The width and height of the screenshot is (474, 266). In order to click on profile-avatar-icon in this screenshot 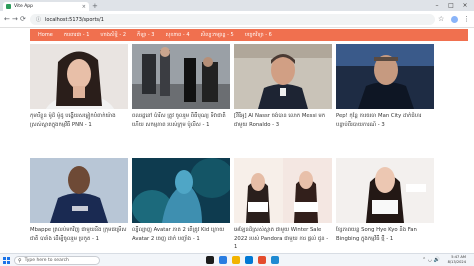, I will do `click(454, 19)`.